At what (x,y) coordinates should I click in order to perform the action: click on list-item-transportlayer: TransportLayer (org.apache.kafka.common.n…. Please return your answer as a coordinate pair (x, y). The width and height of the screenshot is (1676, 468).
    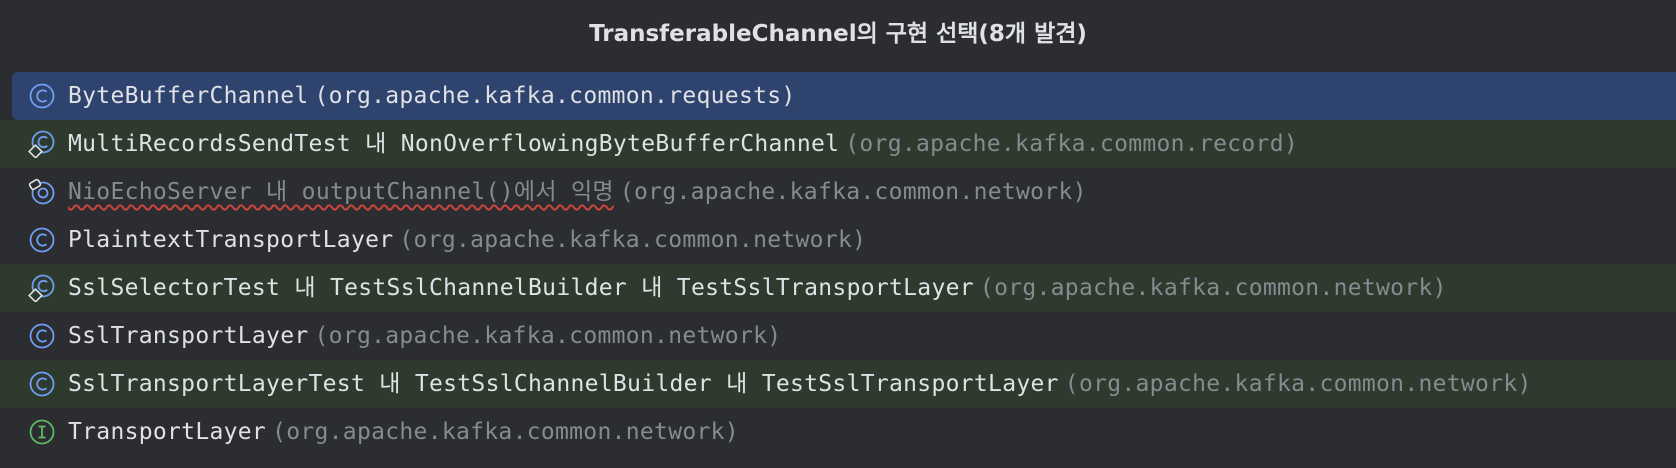
    Looking at the image, I should click on (838, 432).